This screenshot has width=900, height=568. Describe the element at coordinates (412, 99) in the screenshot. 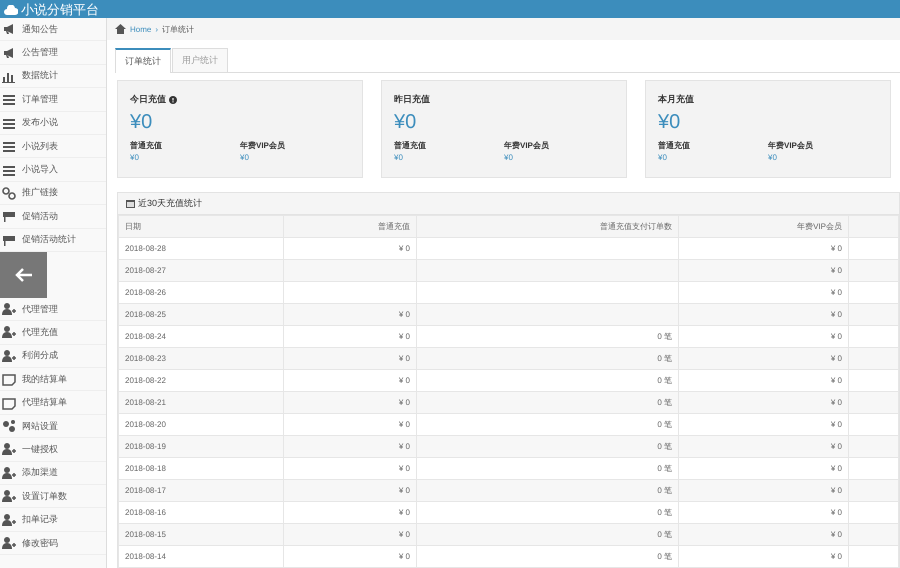

I see `card-title: 昨日充值` at that location.